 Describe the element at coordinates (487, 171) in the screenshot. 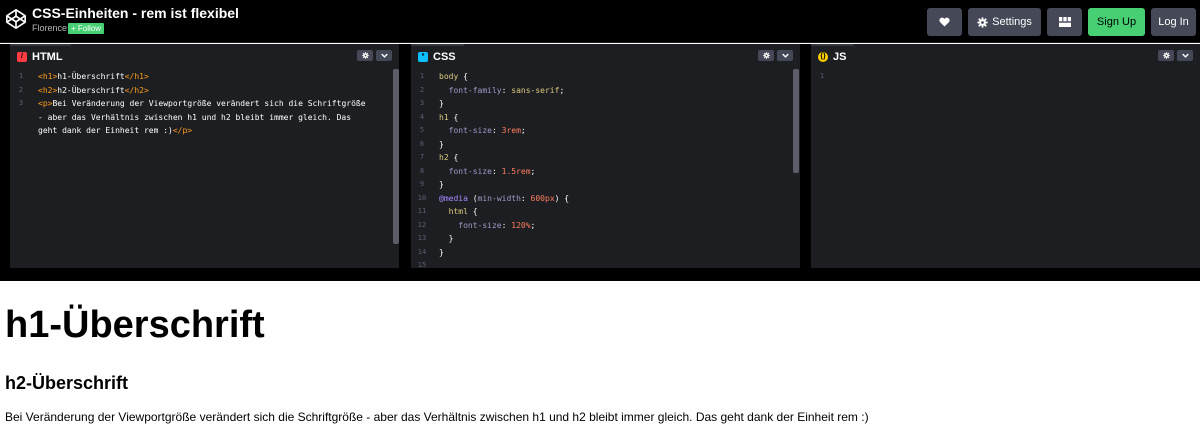

I see `code-text: font-size: 1.5rem;` at that location.